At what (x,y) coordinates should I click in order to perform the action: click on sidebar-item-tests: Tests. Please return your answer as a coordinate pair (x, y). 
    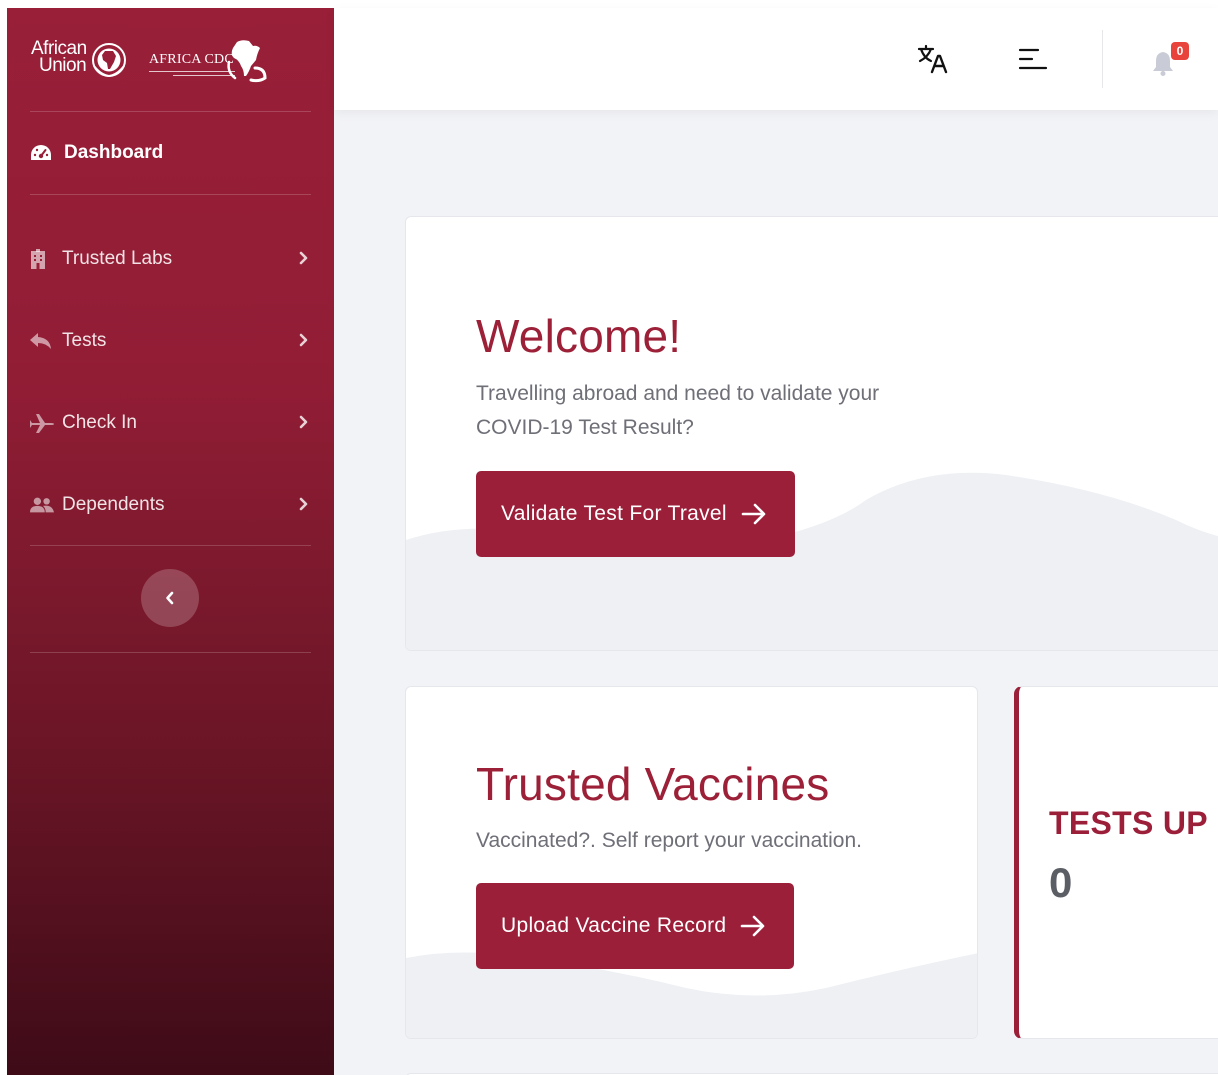
    Looking at the image, I should click on (170, 341).